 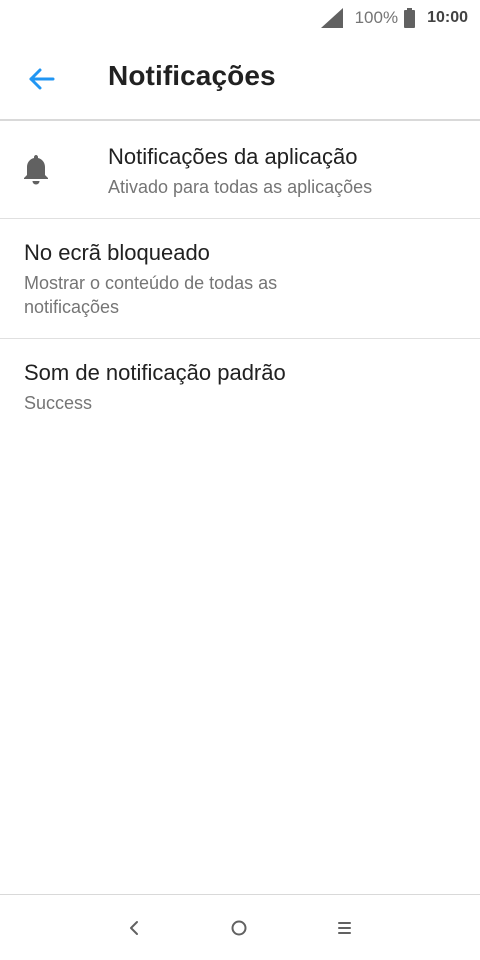 What do you see at coordinates (240, 18) in the screenshot?
I see `status-bar: 100% 10:00` at bounding box center [240, 18].